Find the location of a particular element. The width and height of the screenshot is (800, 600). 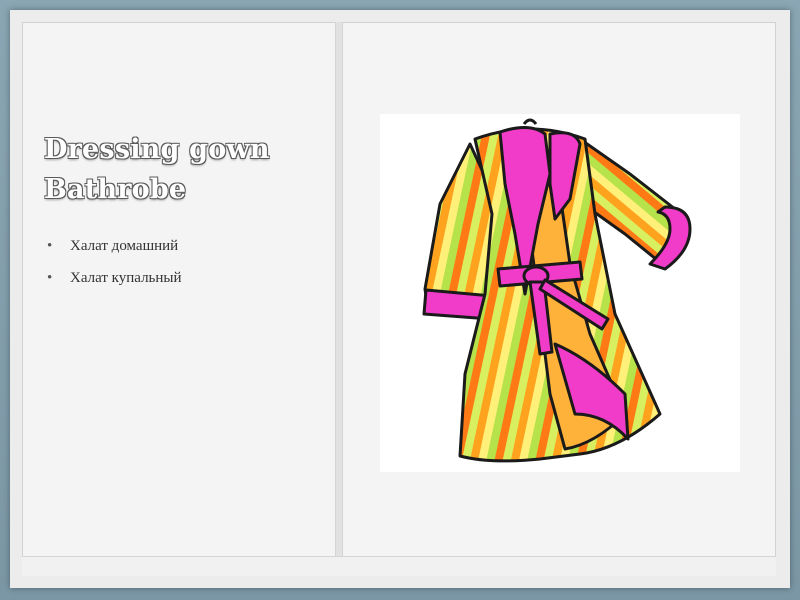

list-item: • Халат купальный is located at coordinates (113, 284).